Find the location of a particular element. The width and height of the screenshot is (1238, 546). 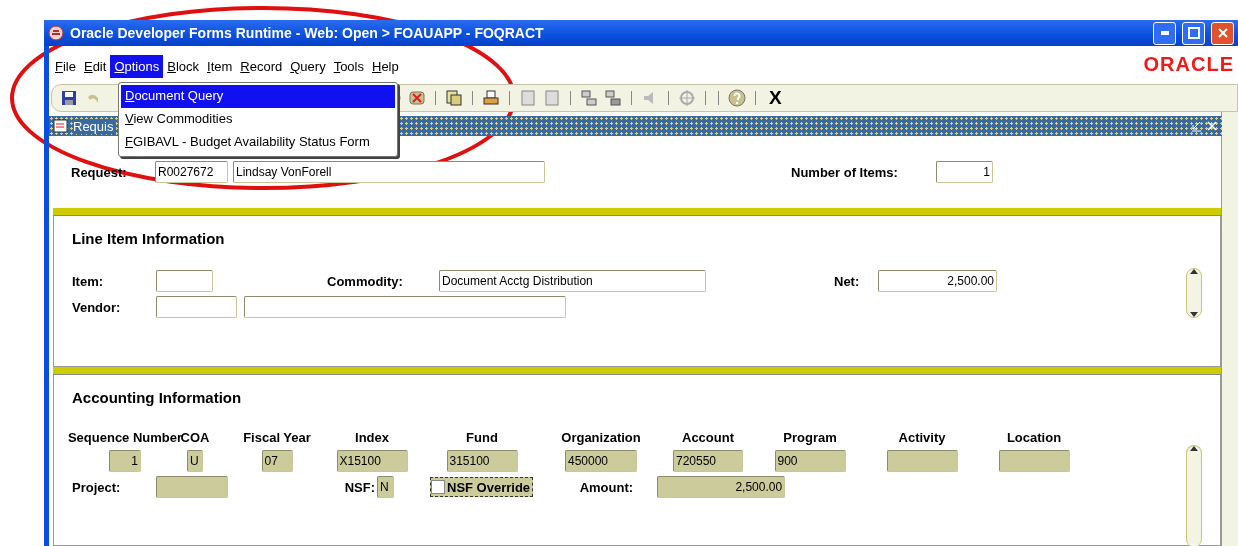

requester-field: Lindsay VonForell is located at coordinates (389, 172).